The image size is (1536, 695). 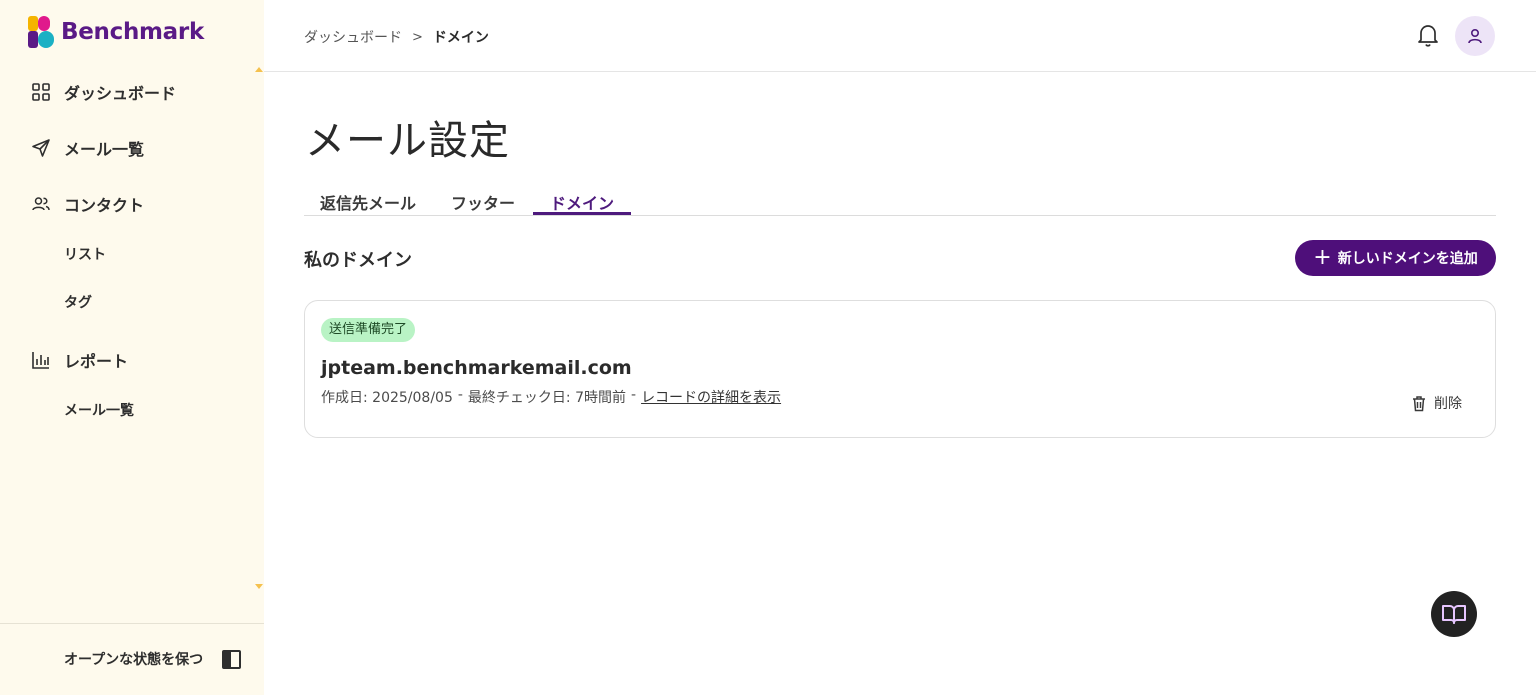 I want to click on users-icon, so click(x=41, y=204).